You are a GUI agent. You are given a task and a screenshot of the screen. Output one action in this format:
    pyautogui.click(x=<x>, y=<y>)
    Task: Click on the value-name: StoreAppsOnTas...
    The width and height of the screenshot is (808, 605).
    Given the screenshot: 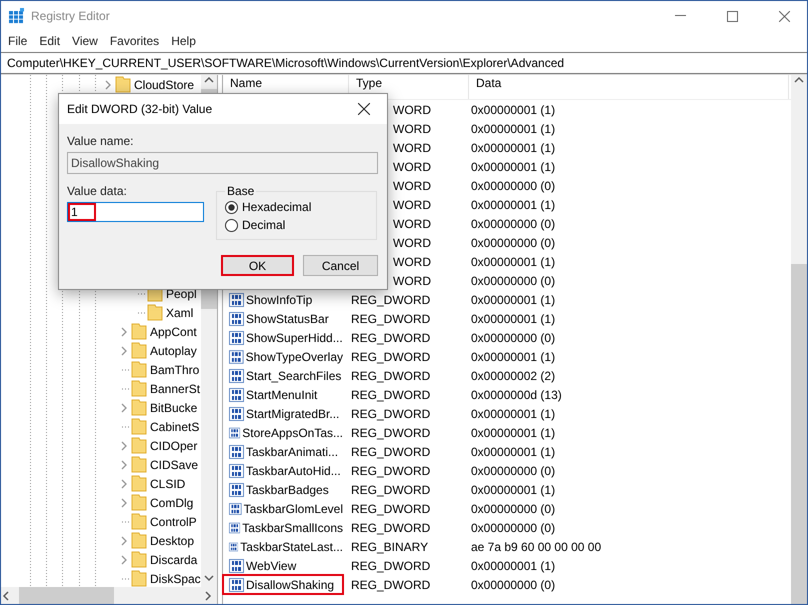 What is the action you would take?
    pyautogui.click(x=283, y=432)
    